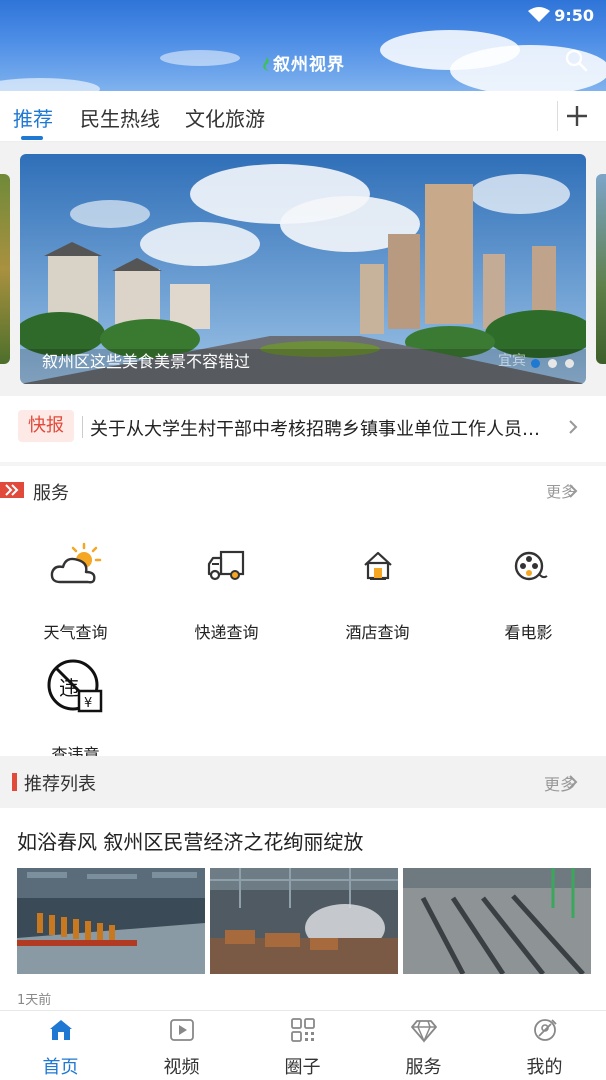  What do you see at coordinates (528, 632) in the screenshot?
I see `service-movie-label: 看电影` at bounding box center [528, 632].